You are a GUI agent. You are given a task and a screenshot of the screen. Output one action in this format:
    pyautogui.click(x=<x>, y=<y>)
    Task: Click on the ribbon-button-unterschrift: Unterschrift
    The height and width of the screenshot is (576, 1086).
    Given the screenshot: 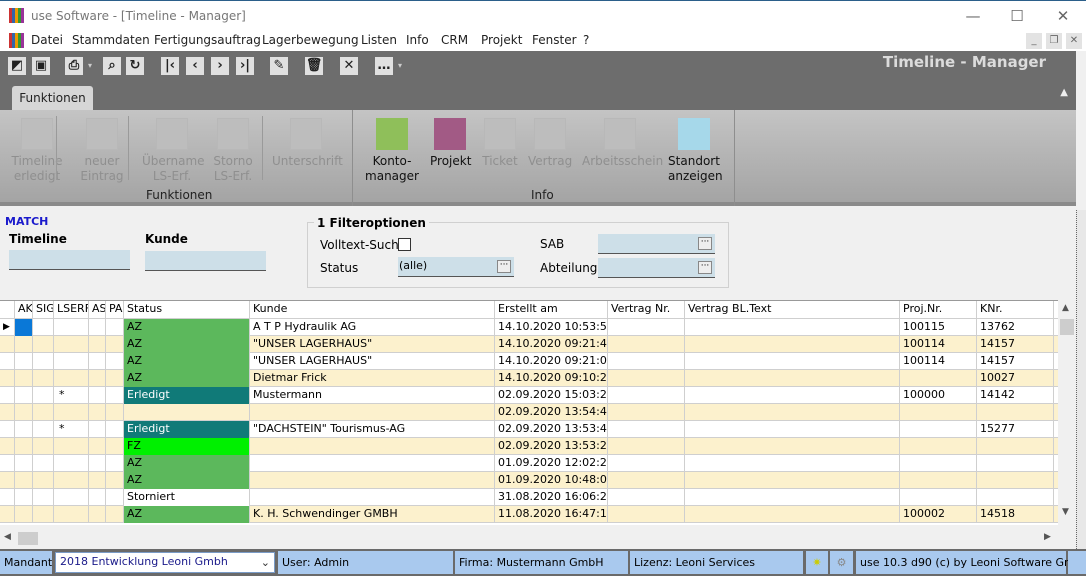 What is the action you would take?
    pyautogui.click(x=306, y=143)
    